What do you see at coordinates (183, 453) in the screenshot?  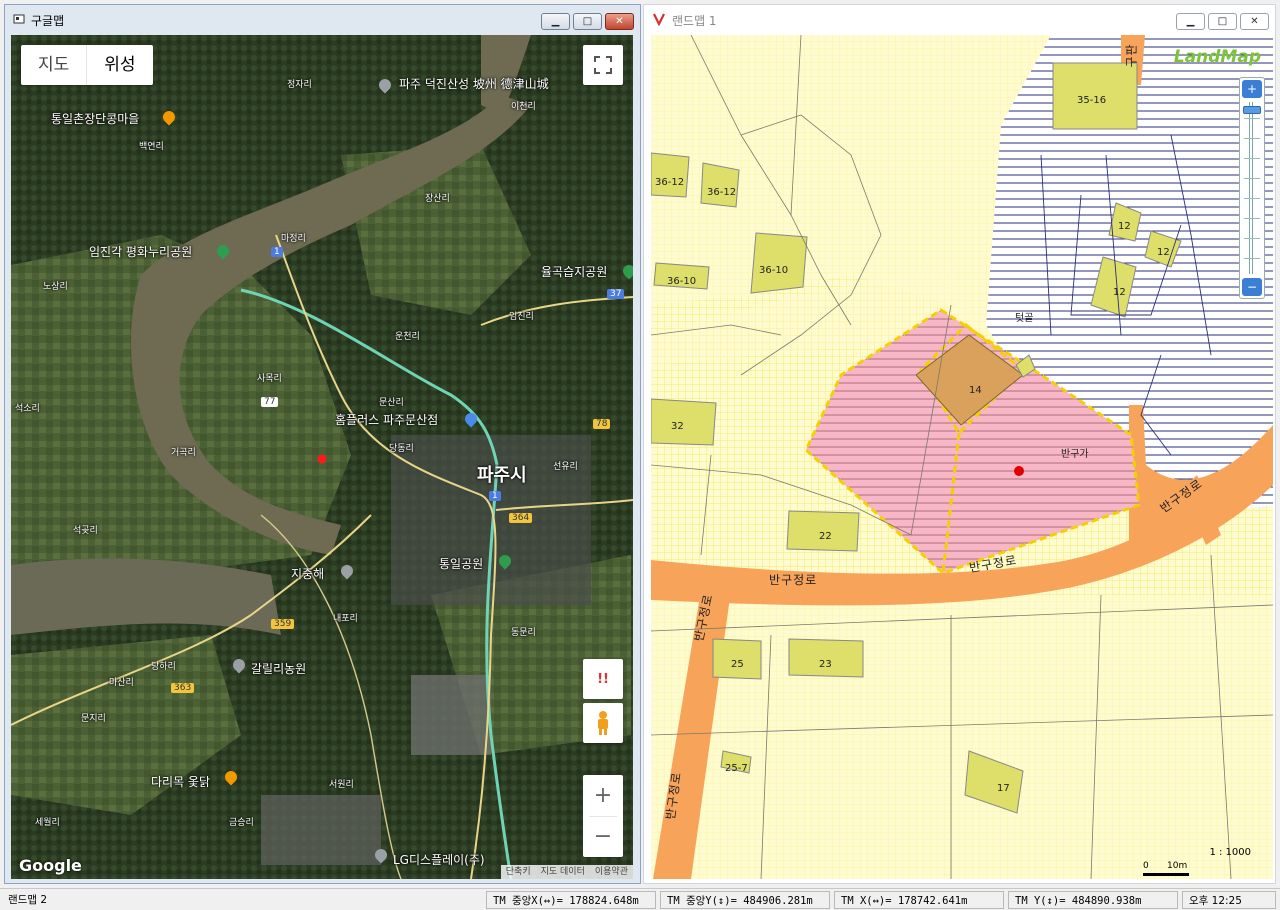 I see `village-label: 거곡리` at bounding box center [183, 453].